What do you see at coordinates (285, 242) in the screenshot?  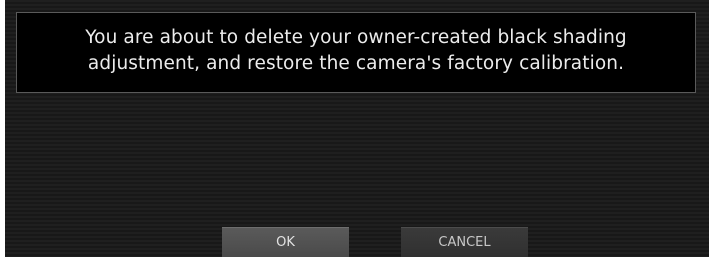 I see `ok-button: OK` at bounding box center [285, 242].